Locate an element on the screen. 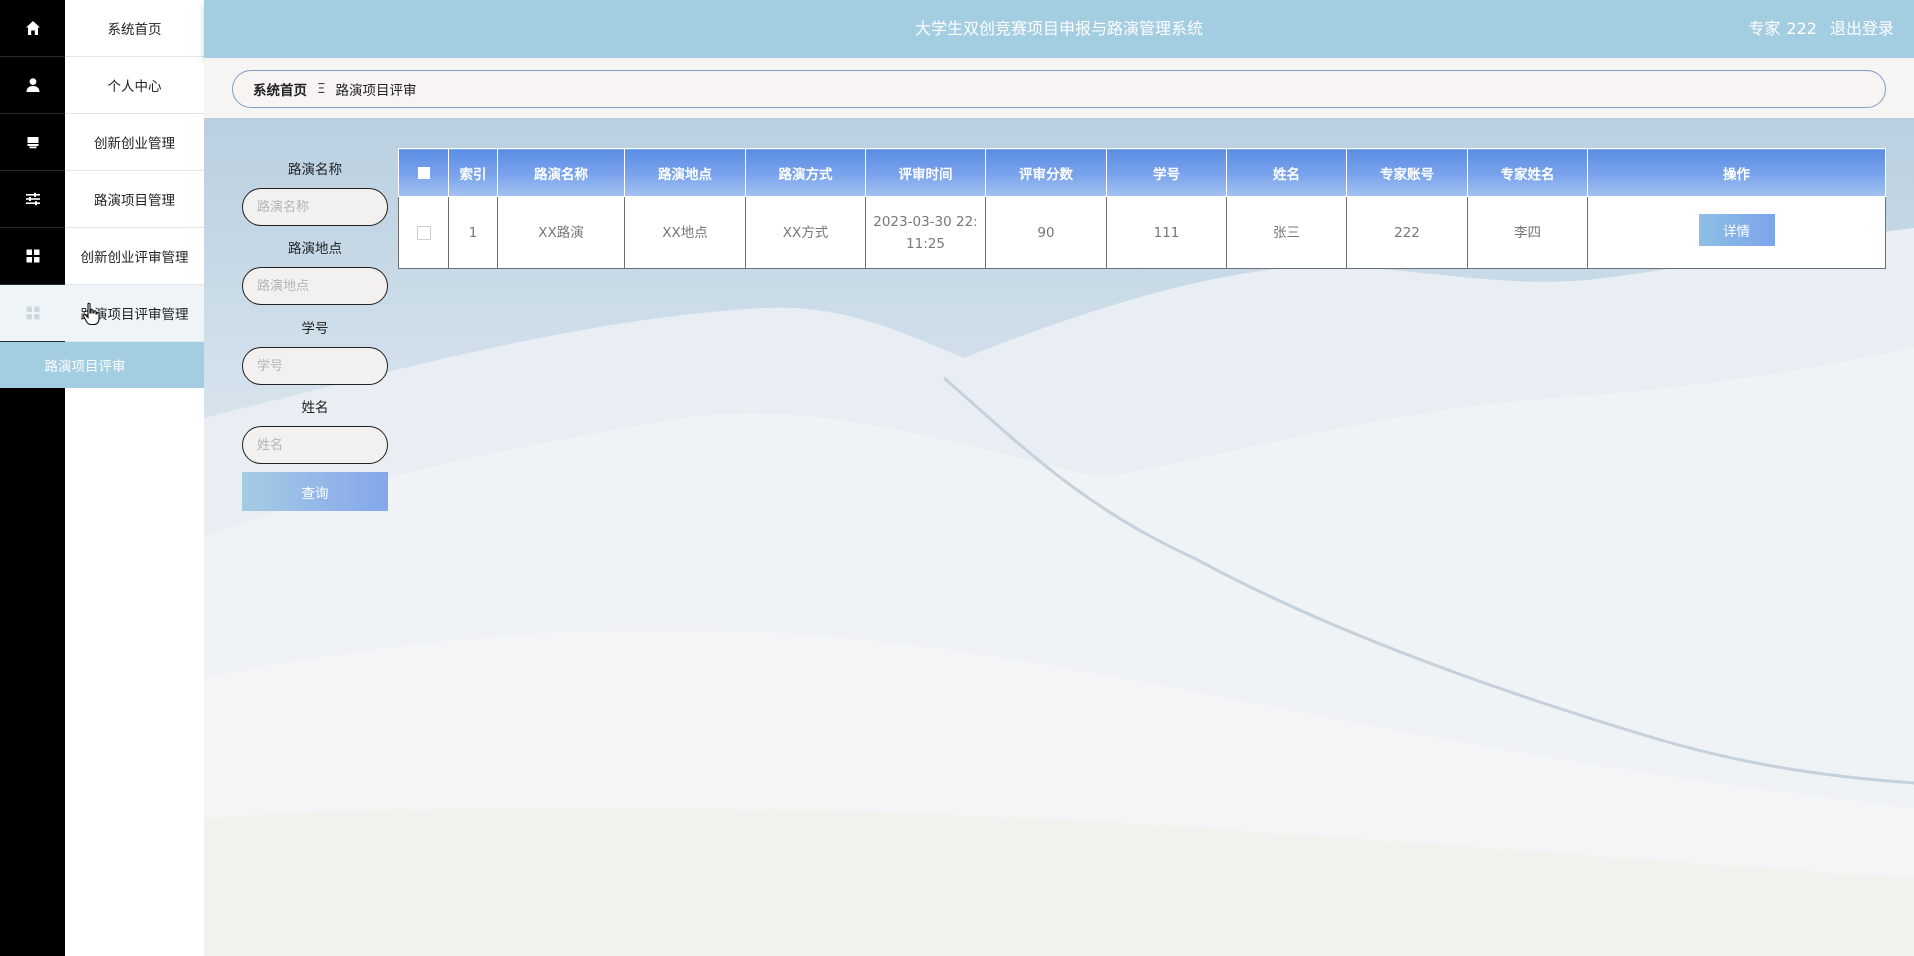 The width and height of the screenshot is (1914, 956). rail-item-profile is located at coordinates (32, 85).